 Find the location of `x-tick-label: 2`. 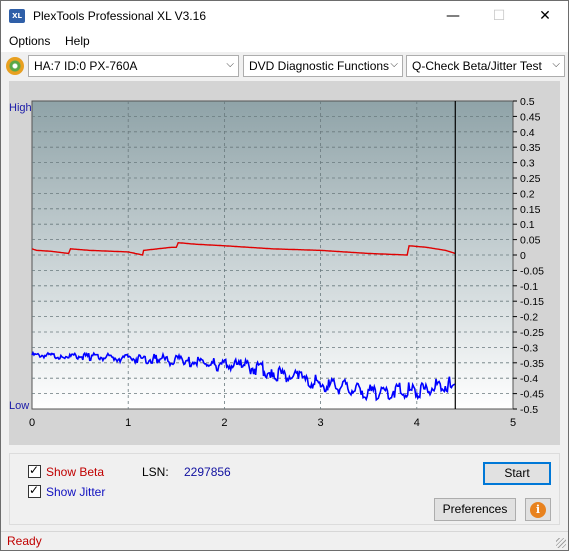

x-tick-label: 2 is located at coordinates (224, 423).